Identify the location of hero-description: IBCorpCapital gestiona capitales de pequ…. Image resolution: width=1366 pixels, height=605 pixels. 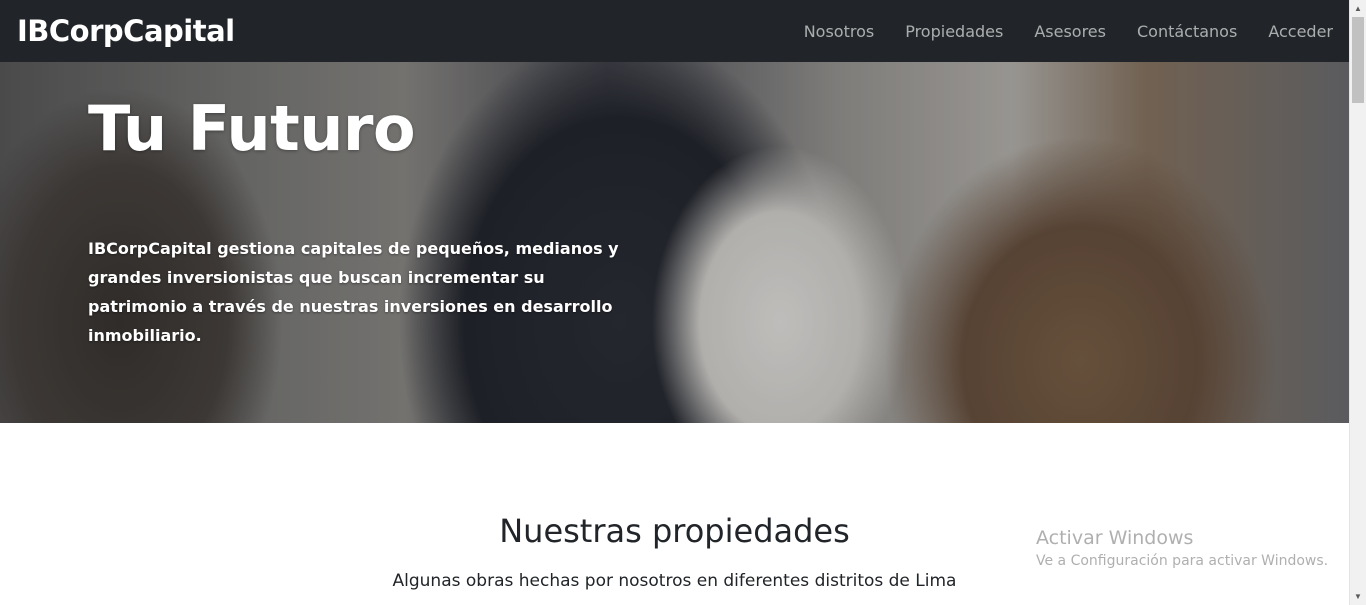
(353, 292).